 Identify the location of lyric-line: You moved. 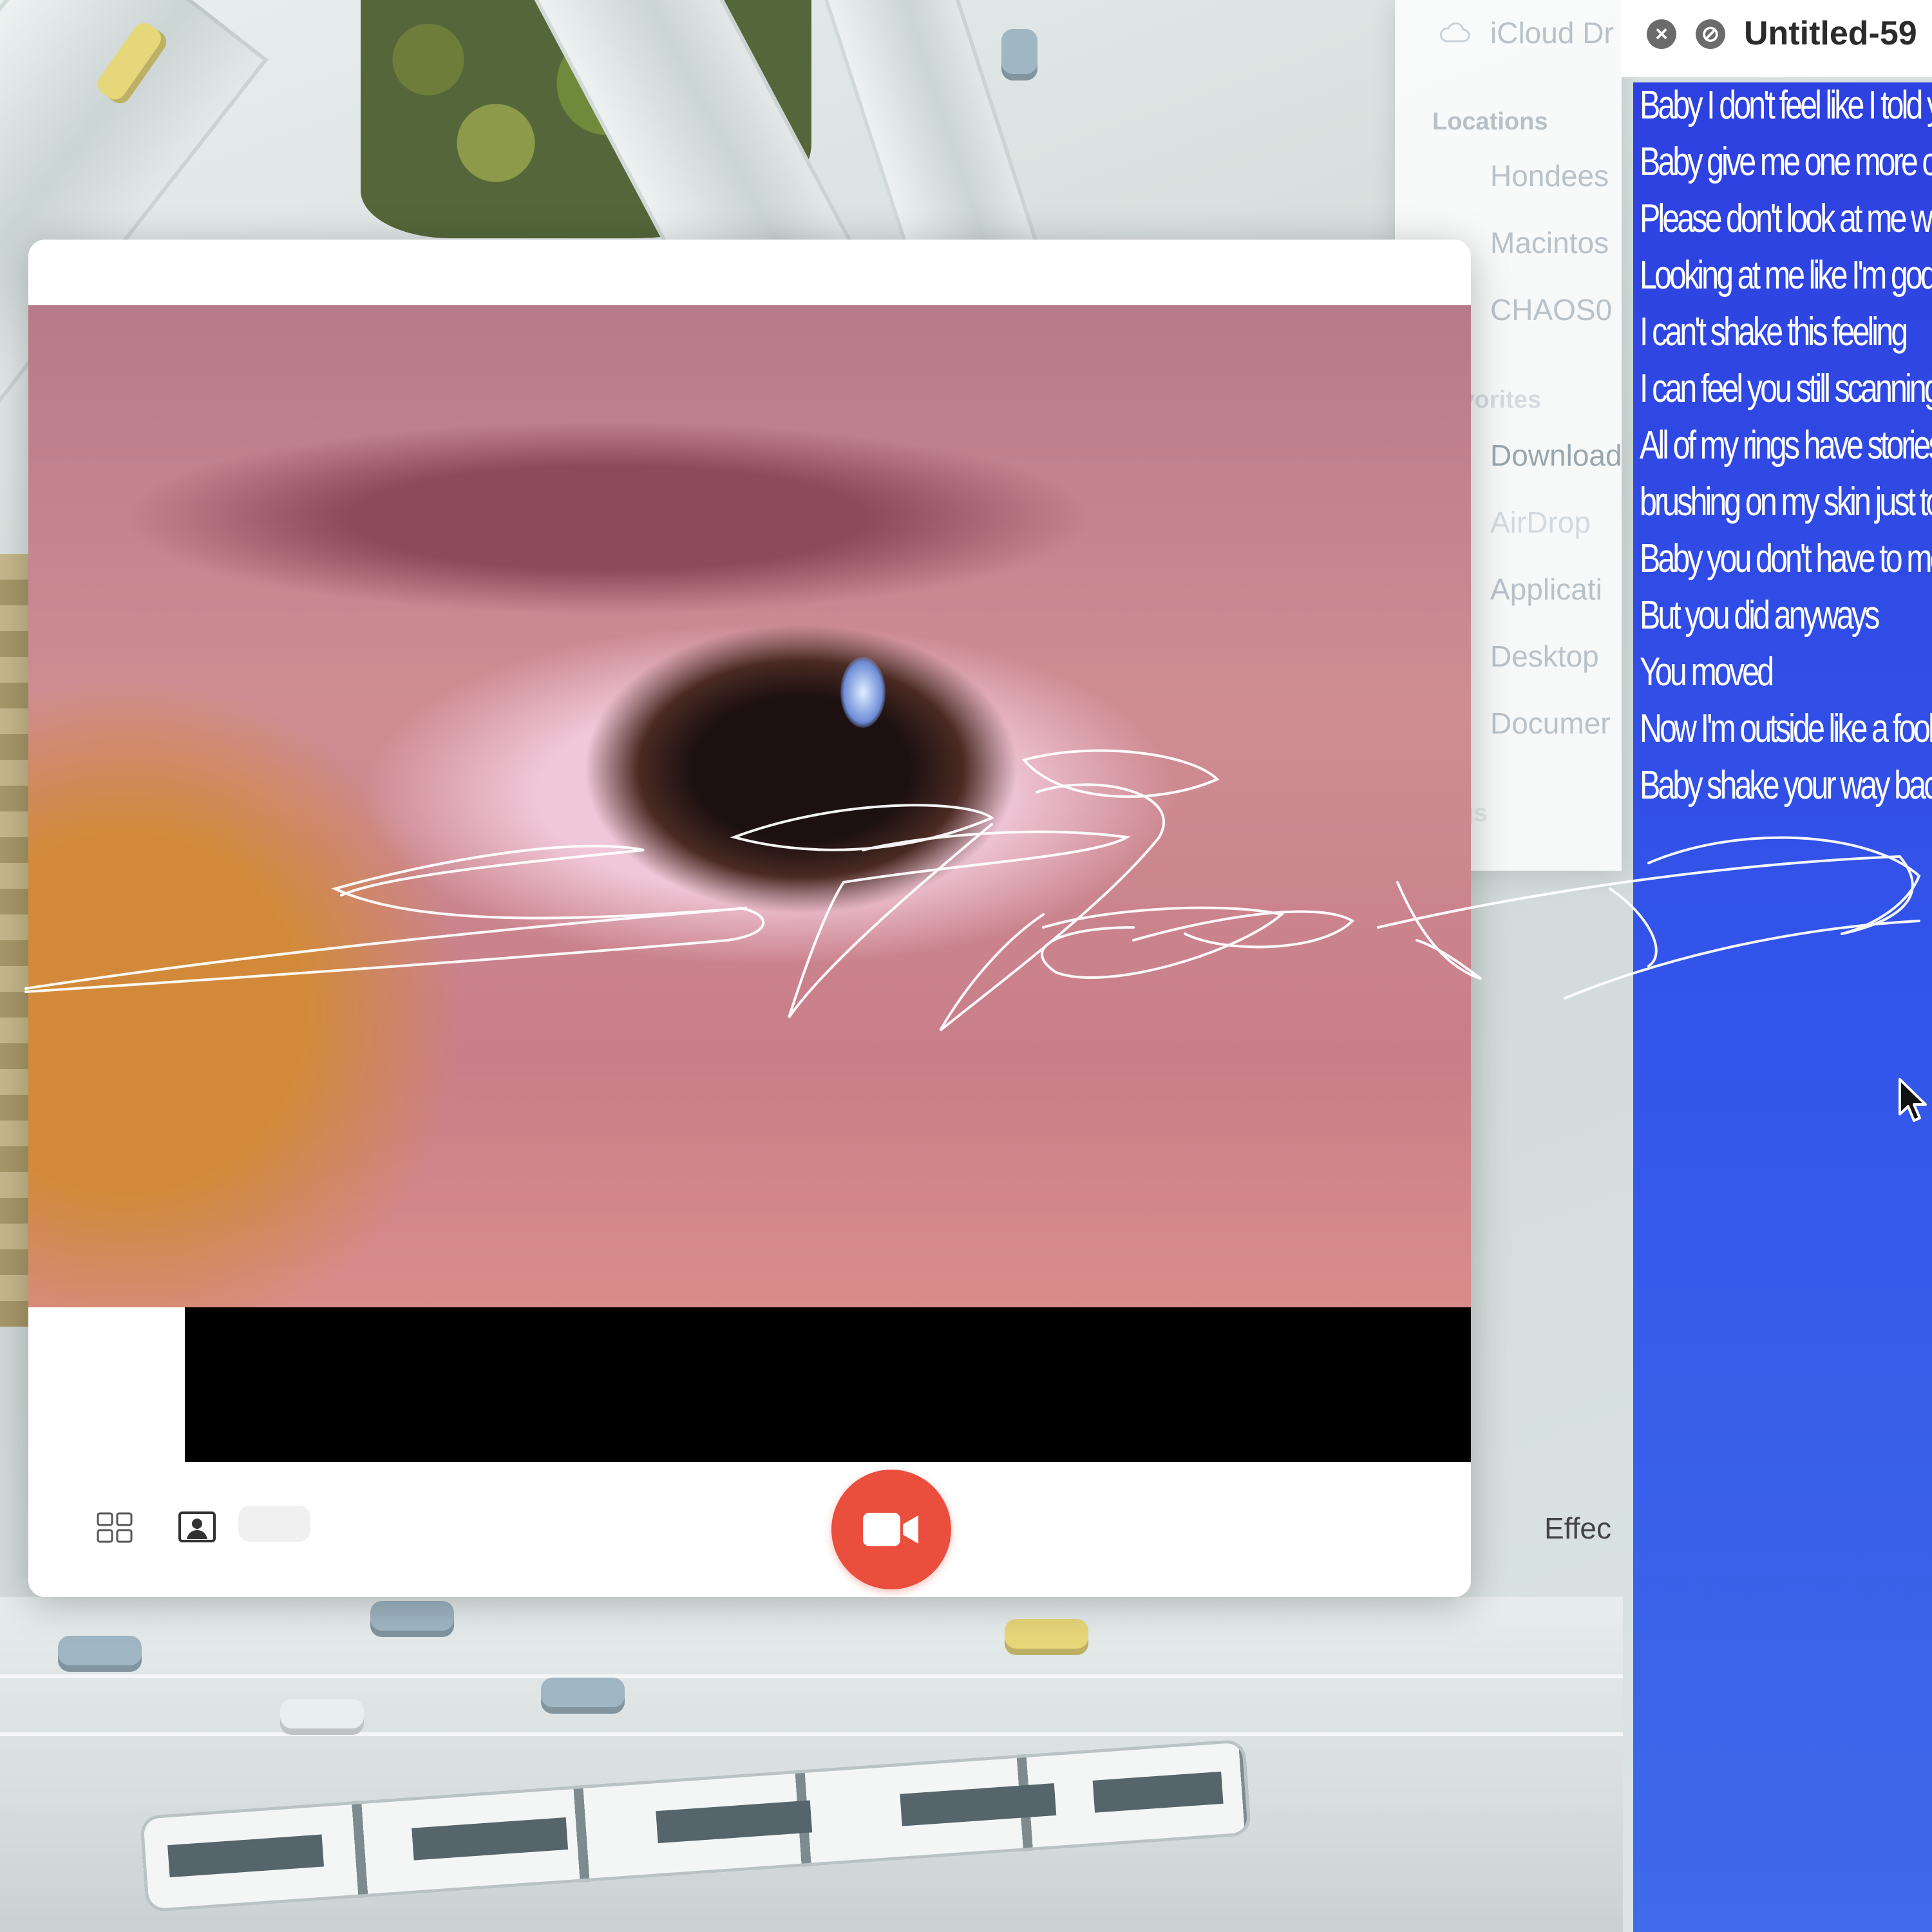
(1707, 672).